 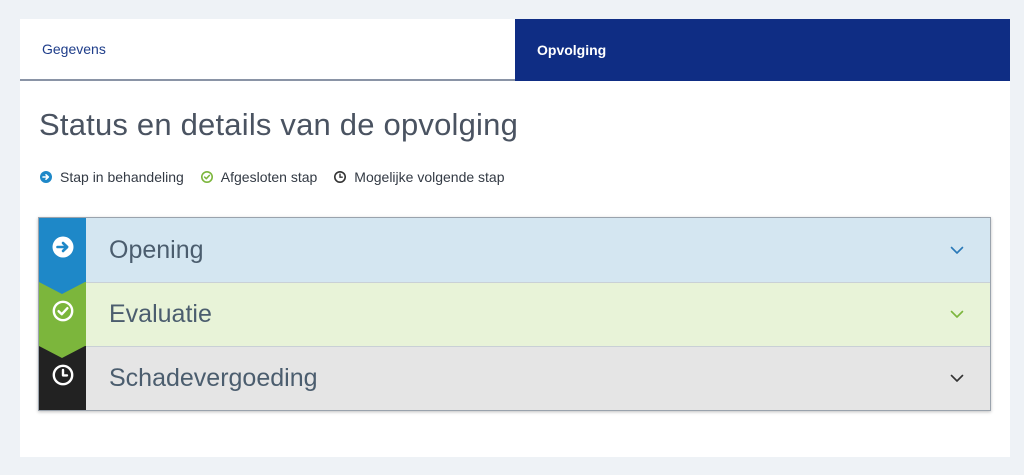 What do you see at coordinates (538, 378) in the screenshot?
I see `step-header: Schadevergoeding` at bounding box center [538, 378].